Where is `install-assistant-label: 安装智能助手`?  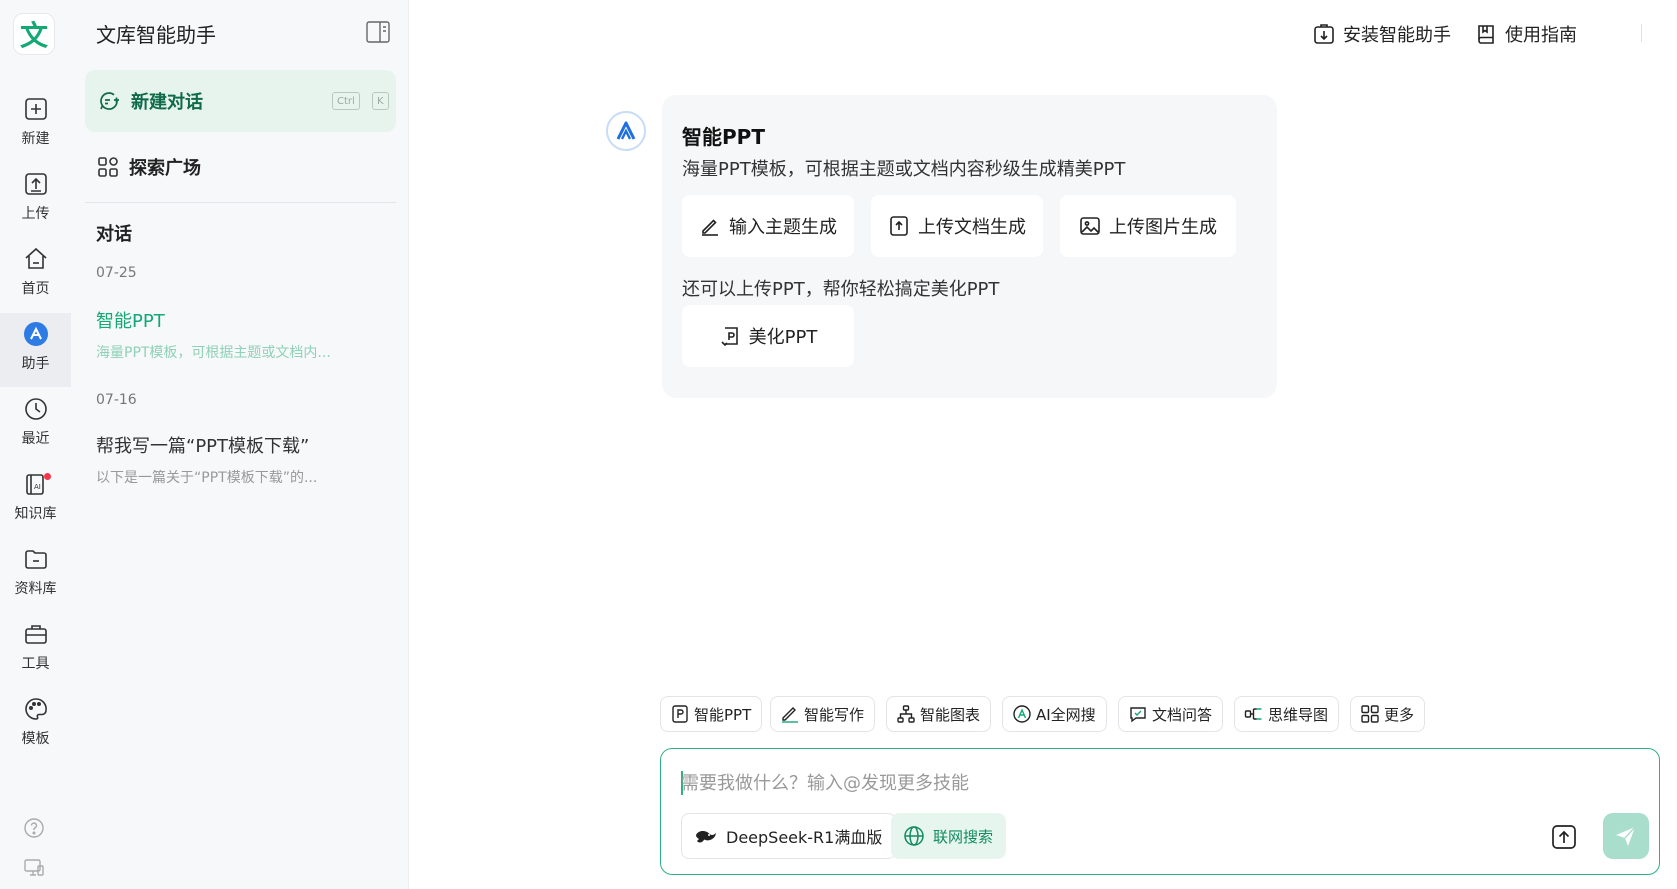 install-assistant-label: 安装智能助手 is located at coordinates (1397, 35).